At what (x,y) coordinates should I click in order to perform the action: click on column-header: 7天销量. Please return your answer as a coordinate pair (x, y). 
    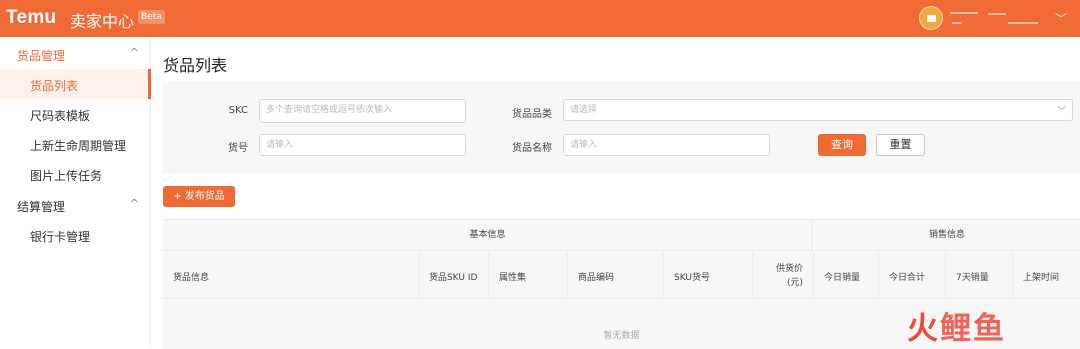
    Looking at the image, I should click on (979, 275).